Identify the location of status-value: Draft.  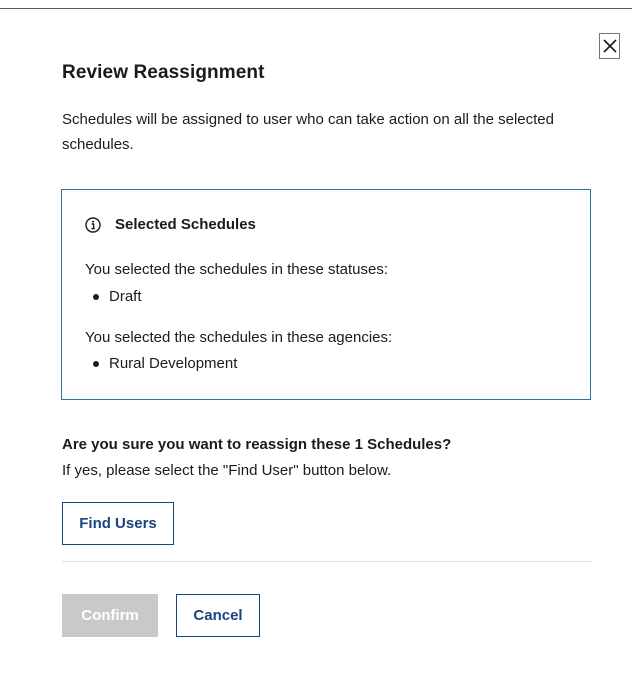
(125, 296).